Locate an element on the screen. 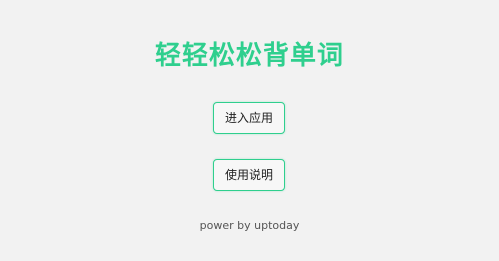  instructions-button: 使用说明 is located at coordinates (249, 175).